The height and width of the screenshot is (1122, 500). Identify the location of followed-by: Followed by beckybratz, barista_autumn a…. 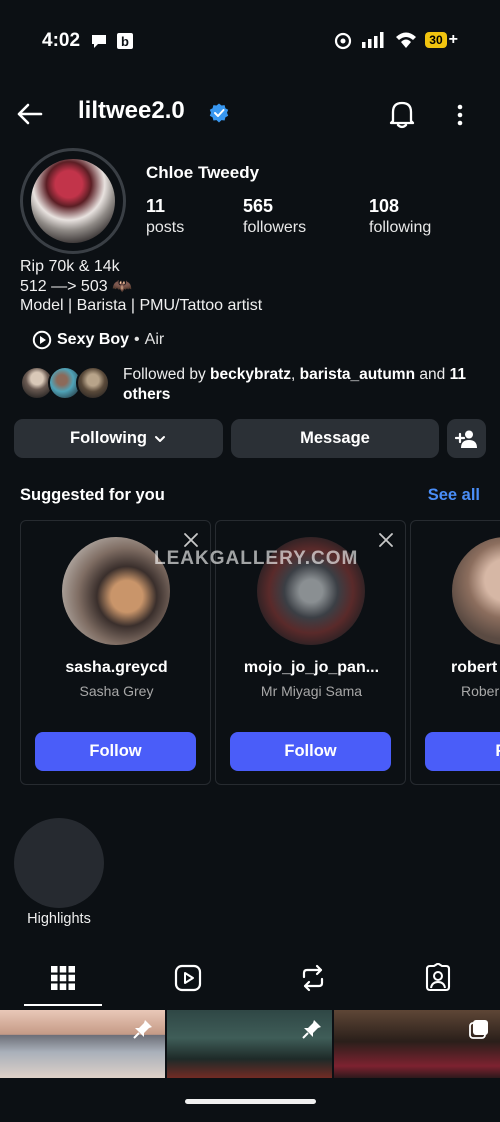
(255, 385).